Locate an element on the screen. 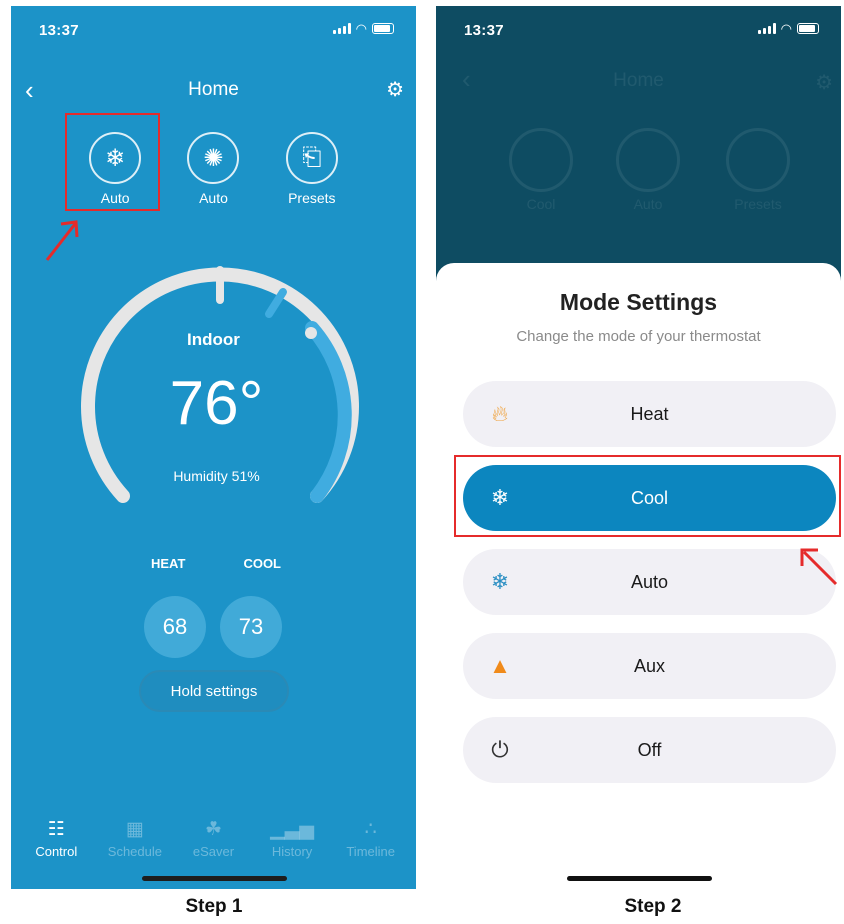 This screenshot has width=844, height=924. tab-schedule: ▦ Schedule is located at coordinates (135, 838).